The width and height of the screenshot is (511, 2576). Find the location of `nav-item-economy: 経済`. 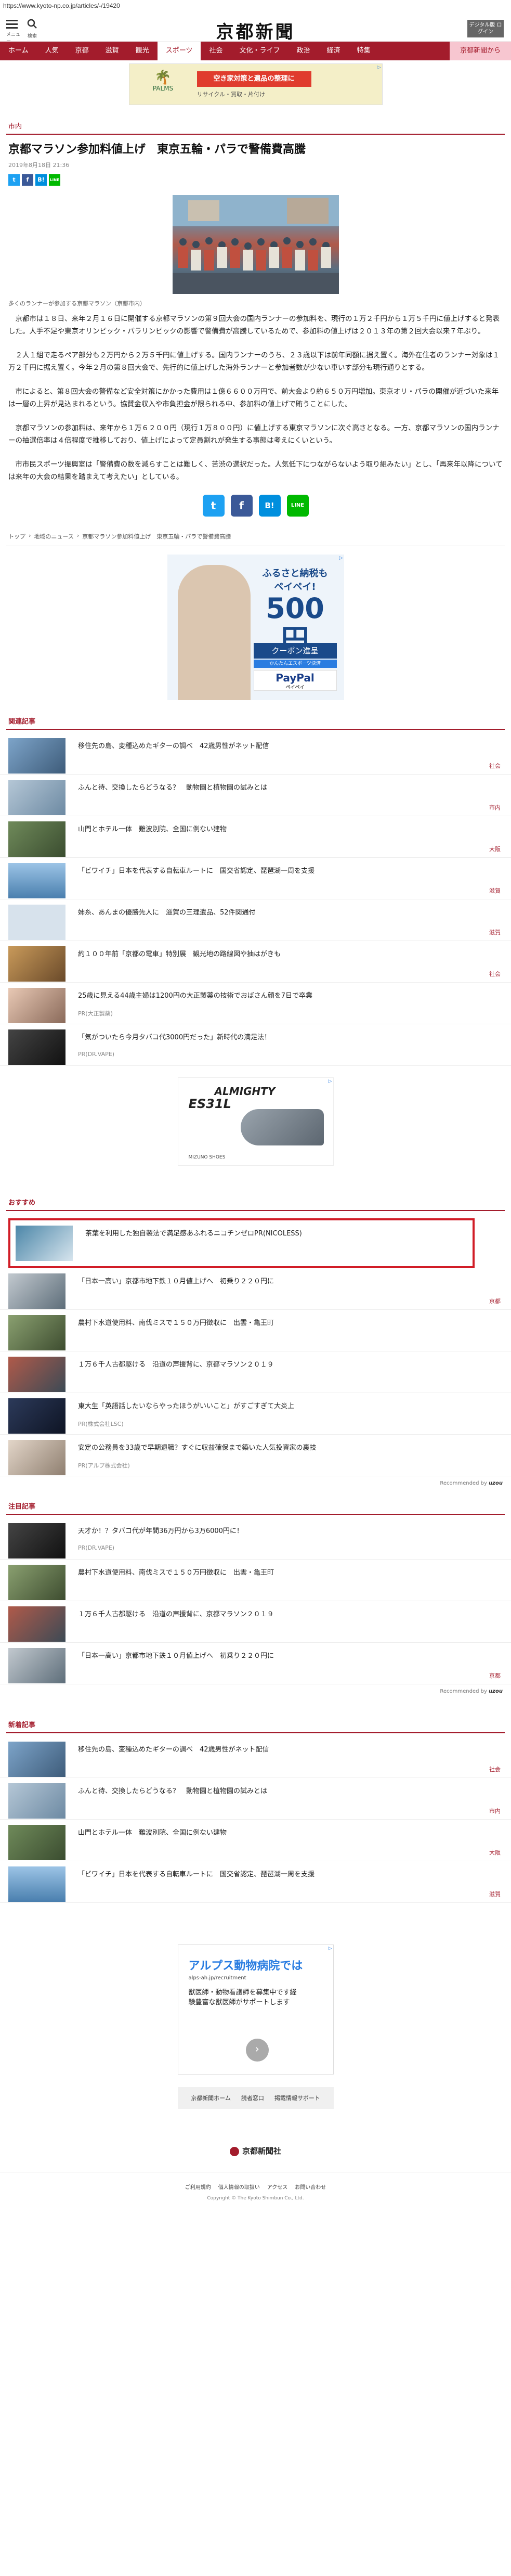

nav-item-economy: 経済 is located at coordinates (333, 51).